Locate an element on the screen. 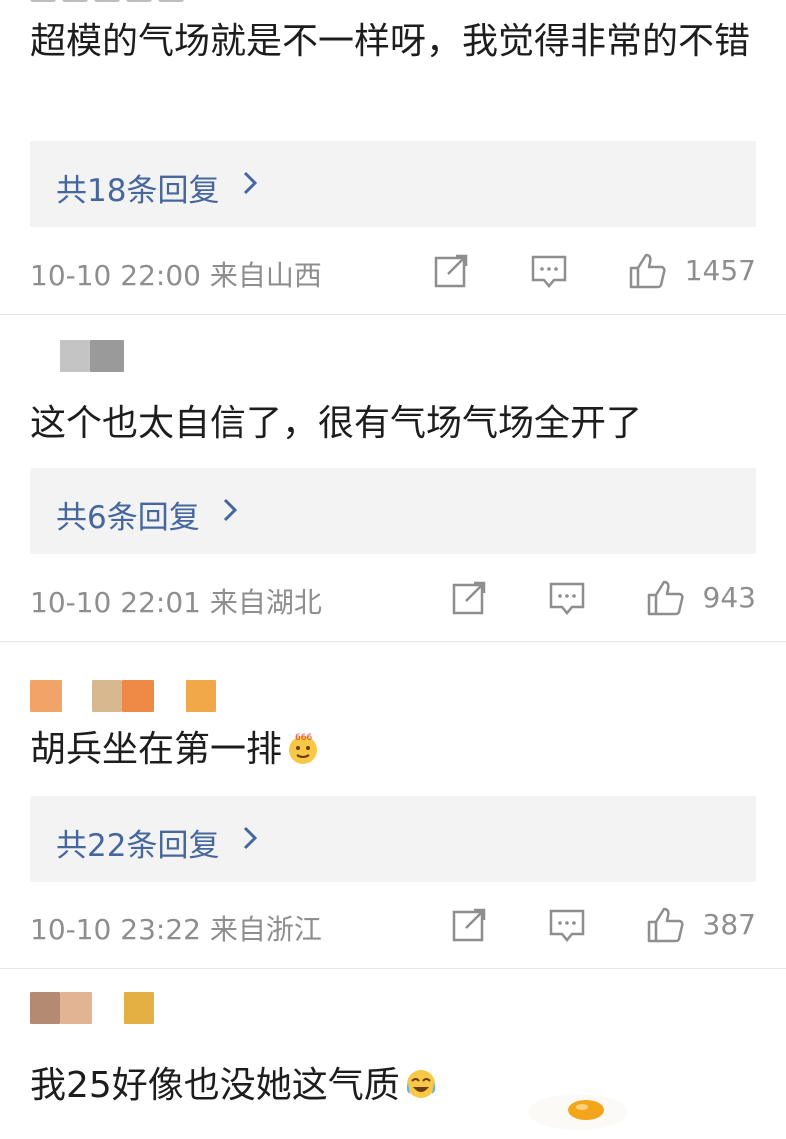 The height and width of the screenshot is (1139, 786). comment-meta-bar: 10-10 22:01 来自湖北 943 is located at coordinates (393, 601).